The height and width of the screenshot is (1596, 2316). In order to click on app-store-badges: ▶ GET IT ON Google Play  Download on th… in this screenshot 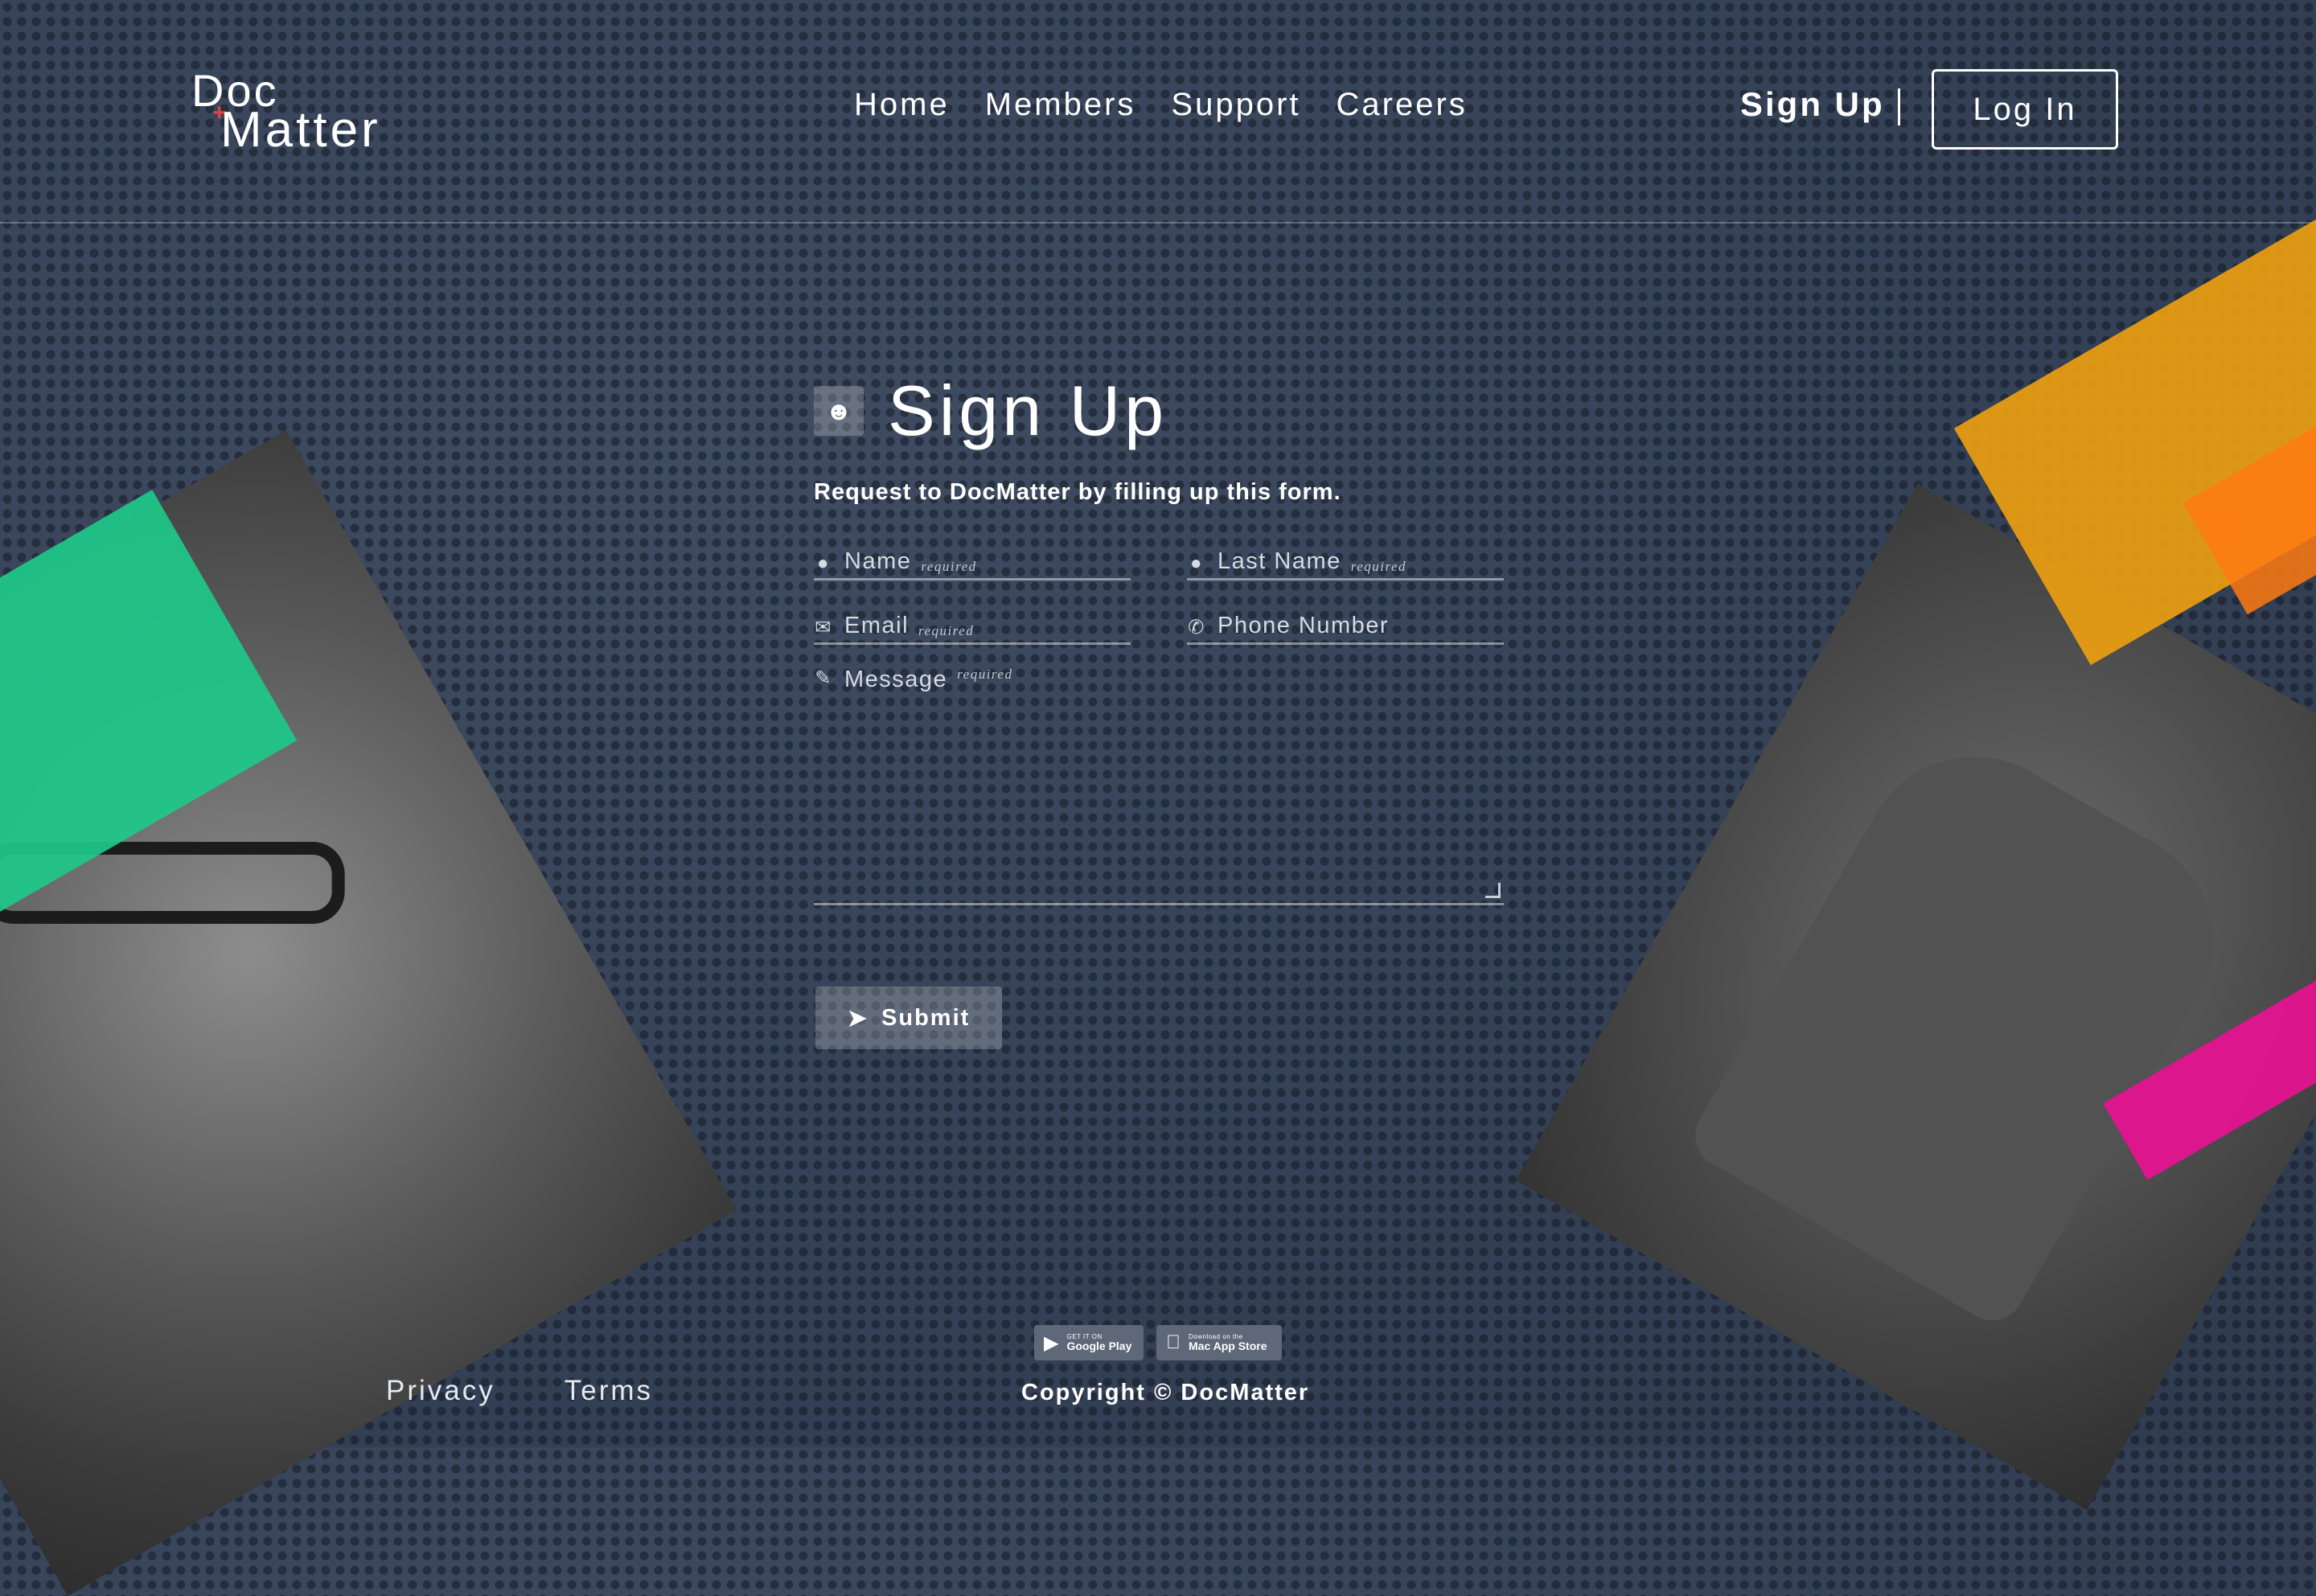, I will do `click(1158, 1342)`.